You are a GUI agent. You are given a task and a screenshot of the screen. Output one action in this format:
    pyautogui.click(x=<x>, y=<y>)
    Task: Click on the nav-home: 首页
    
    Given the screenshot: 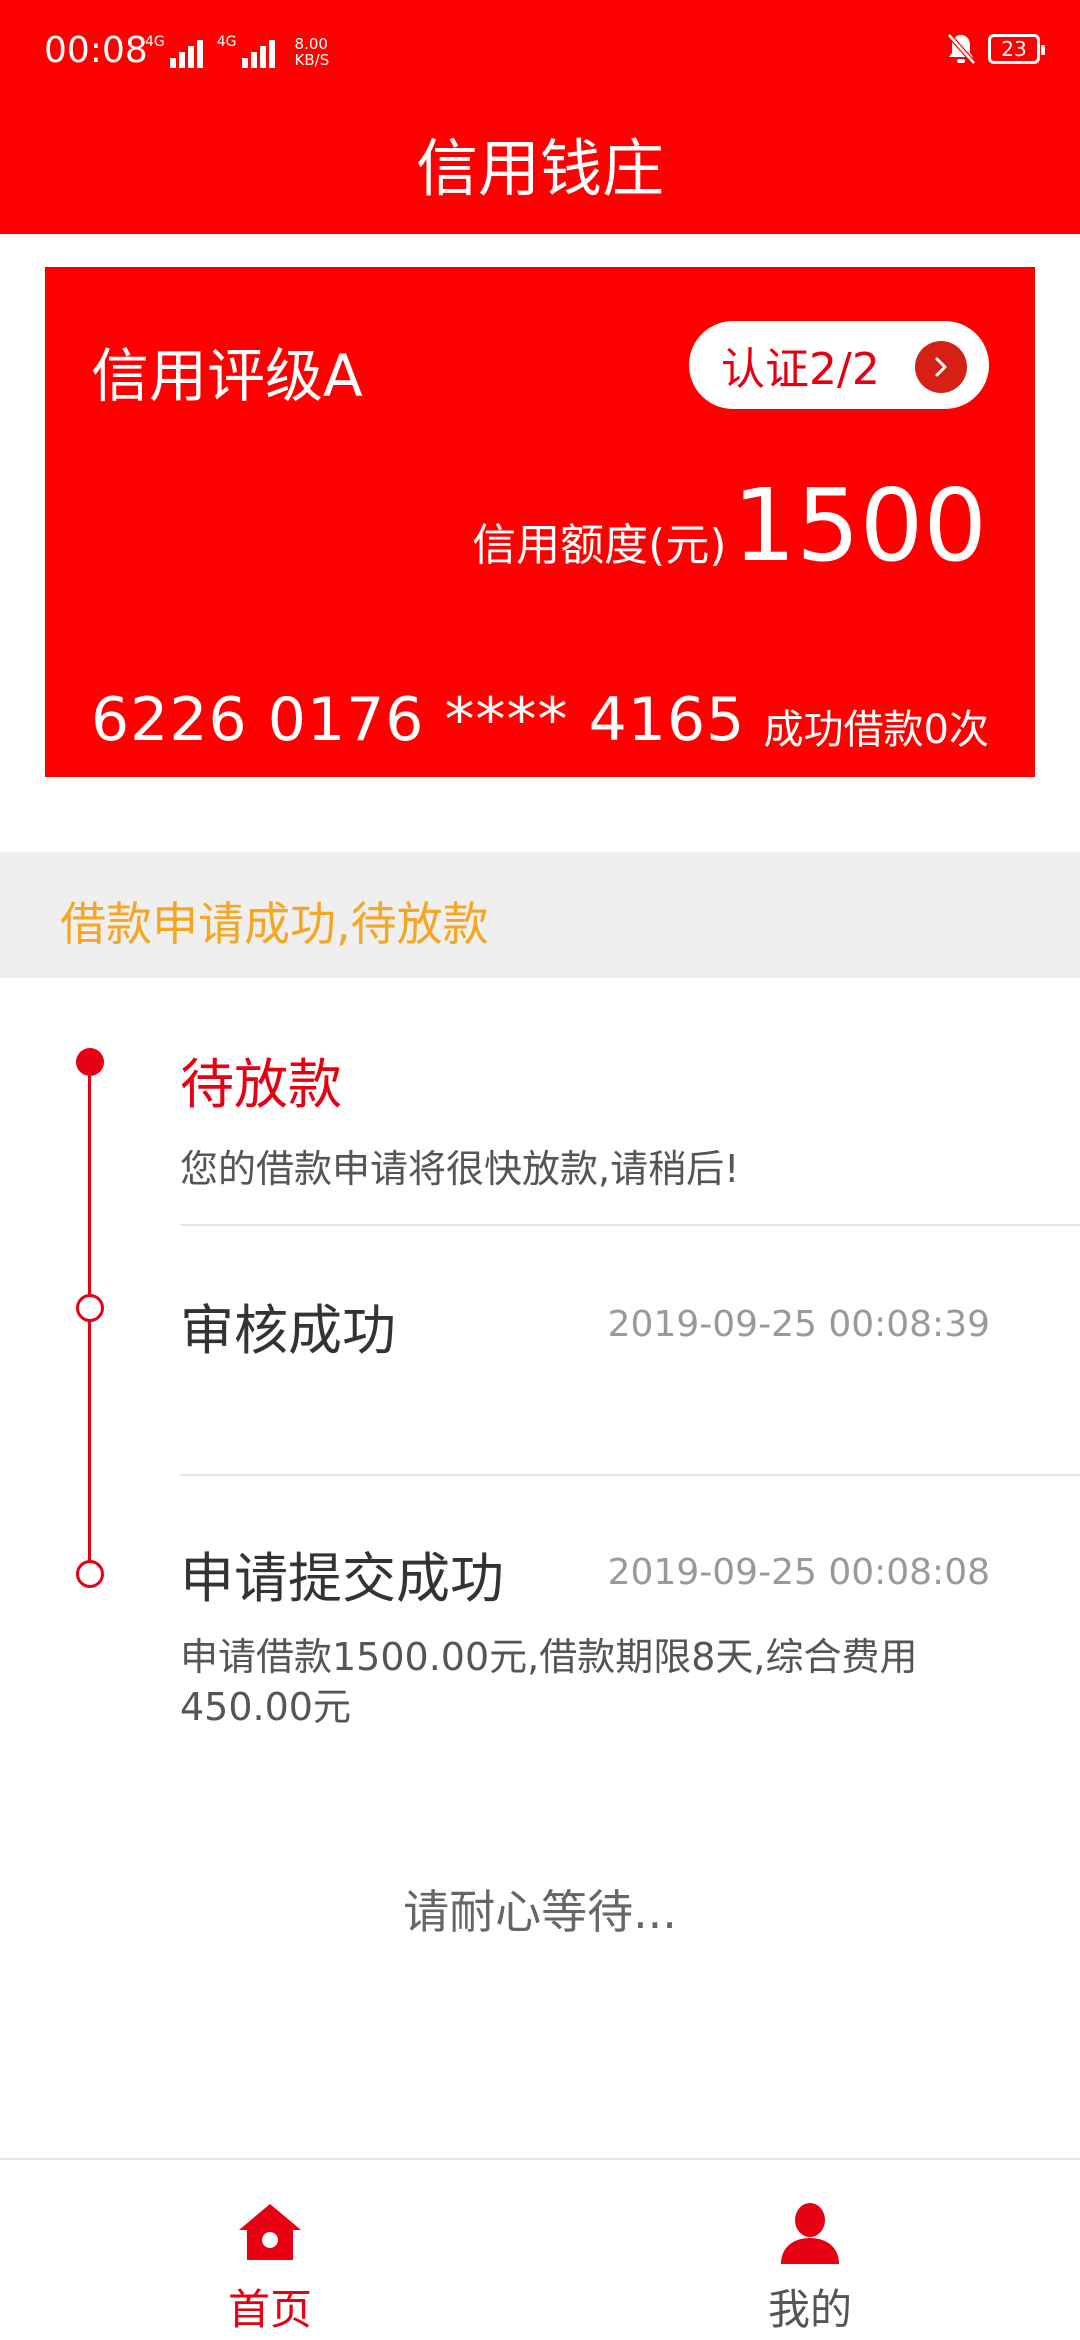 What is the action you would take?
    pyautogui.click(x=270, y=2268)
    